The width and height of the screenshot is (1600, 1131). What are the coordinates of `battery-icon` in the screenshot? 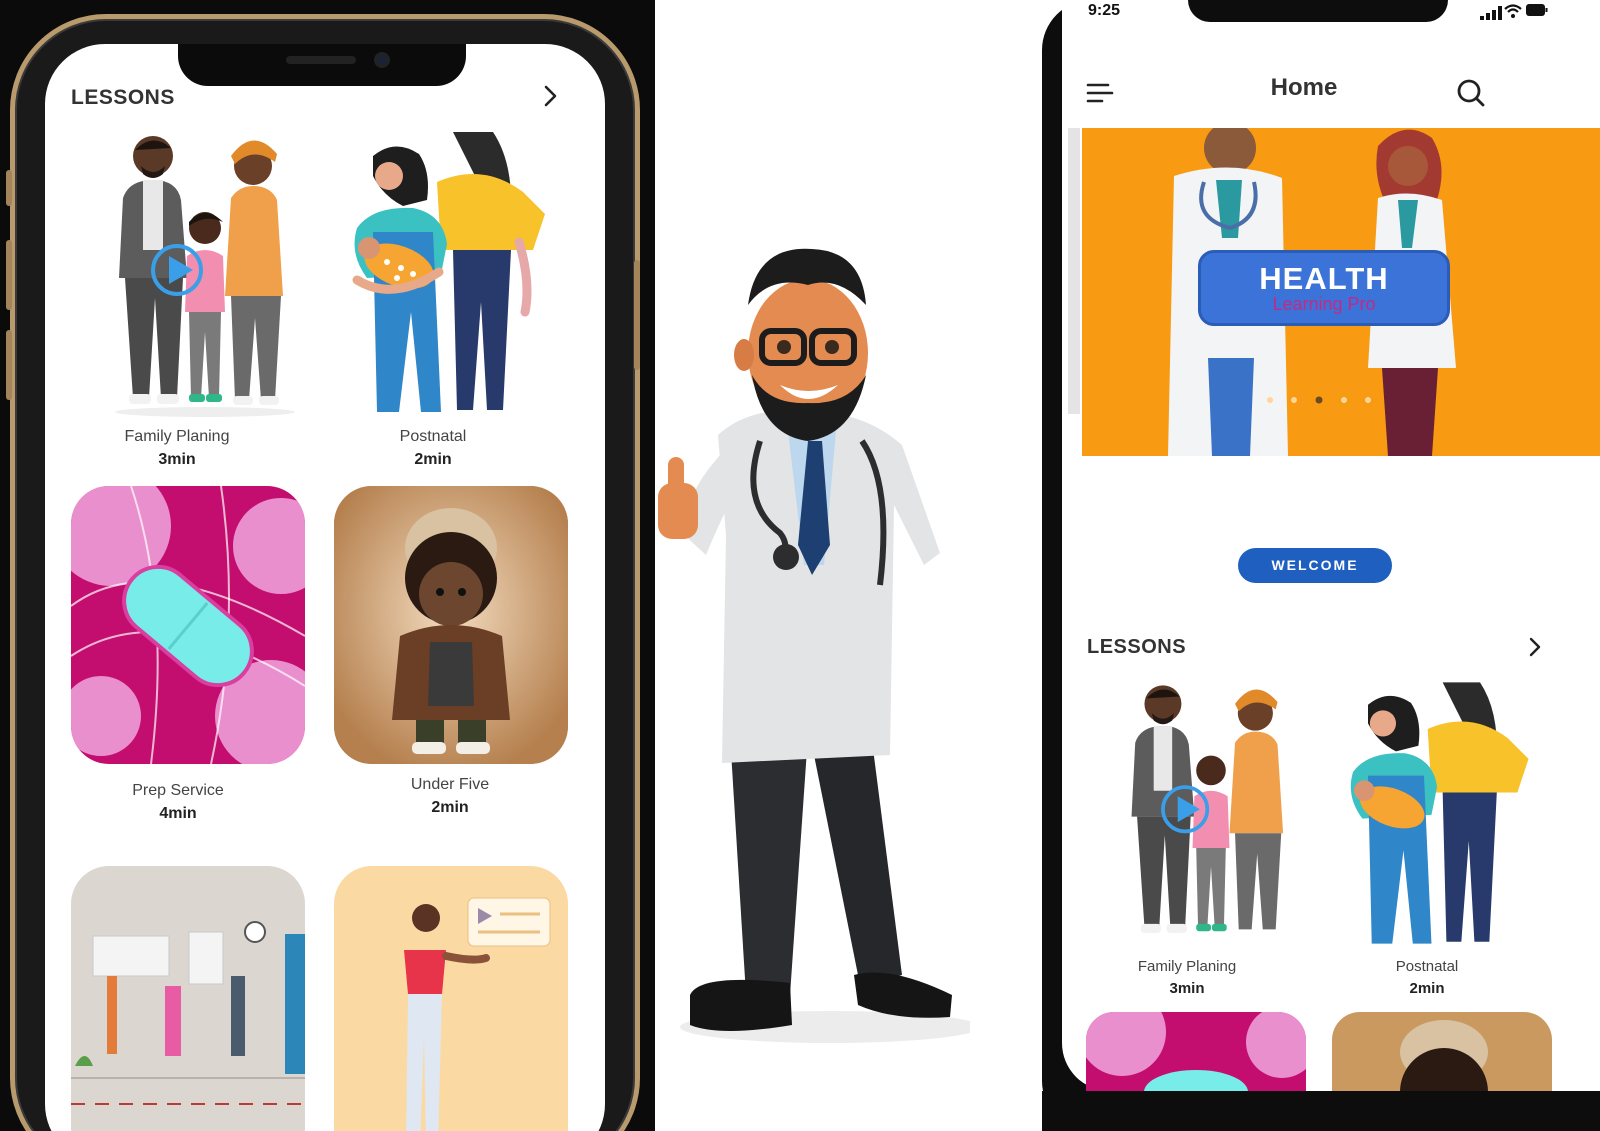 It's located at (1537, 10).